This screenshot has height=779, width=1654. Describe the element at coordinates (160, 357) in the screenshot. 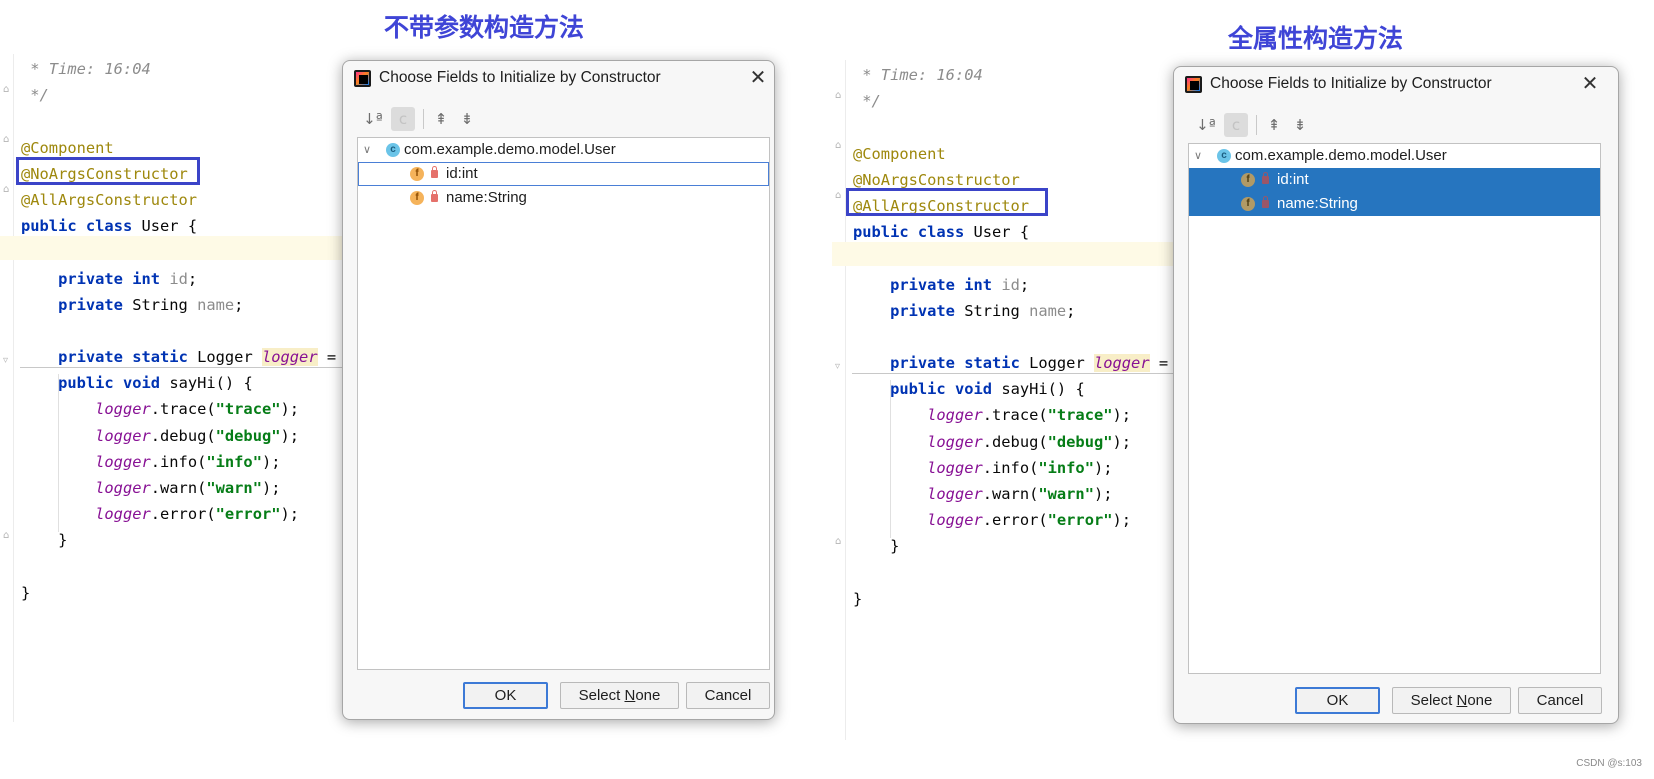

I see `keyword: static` at that location.